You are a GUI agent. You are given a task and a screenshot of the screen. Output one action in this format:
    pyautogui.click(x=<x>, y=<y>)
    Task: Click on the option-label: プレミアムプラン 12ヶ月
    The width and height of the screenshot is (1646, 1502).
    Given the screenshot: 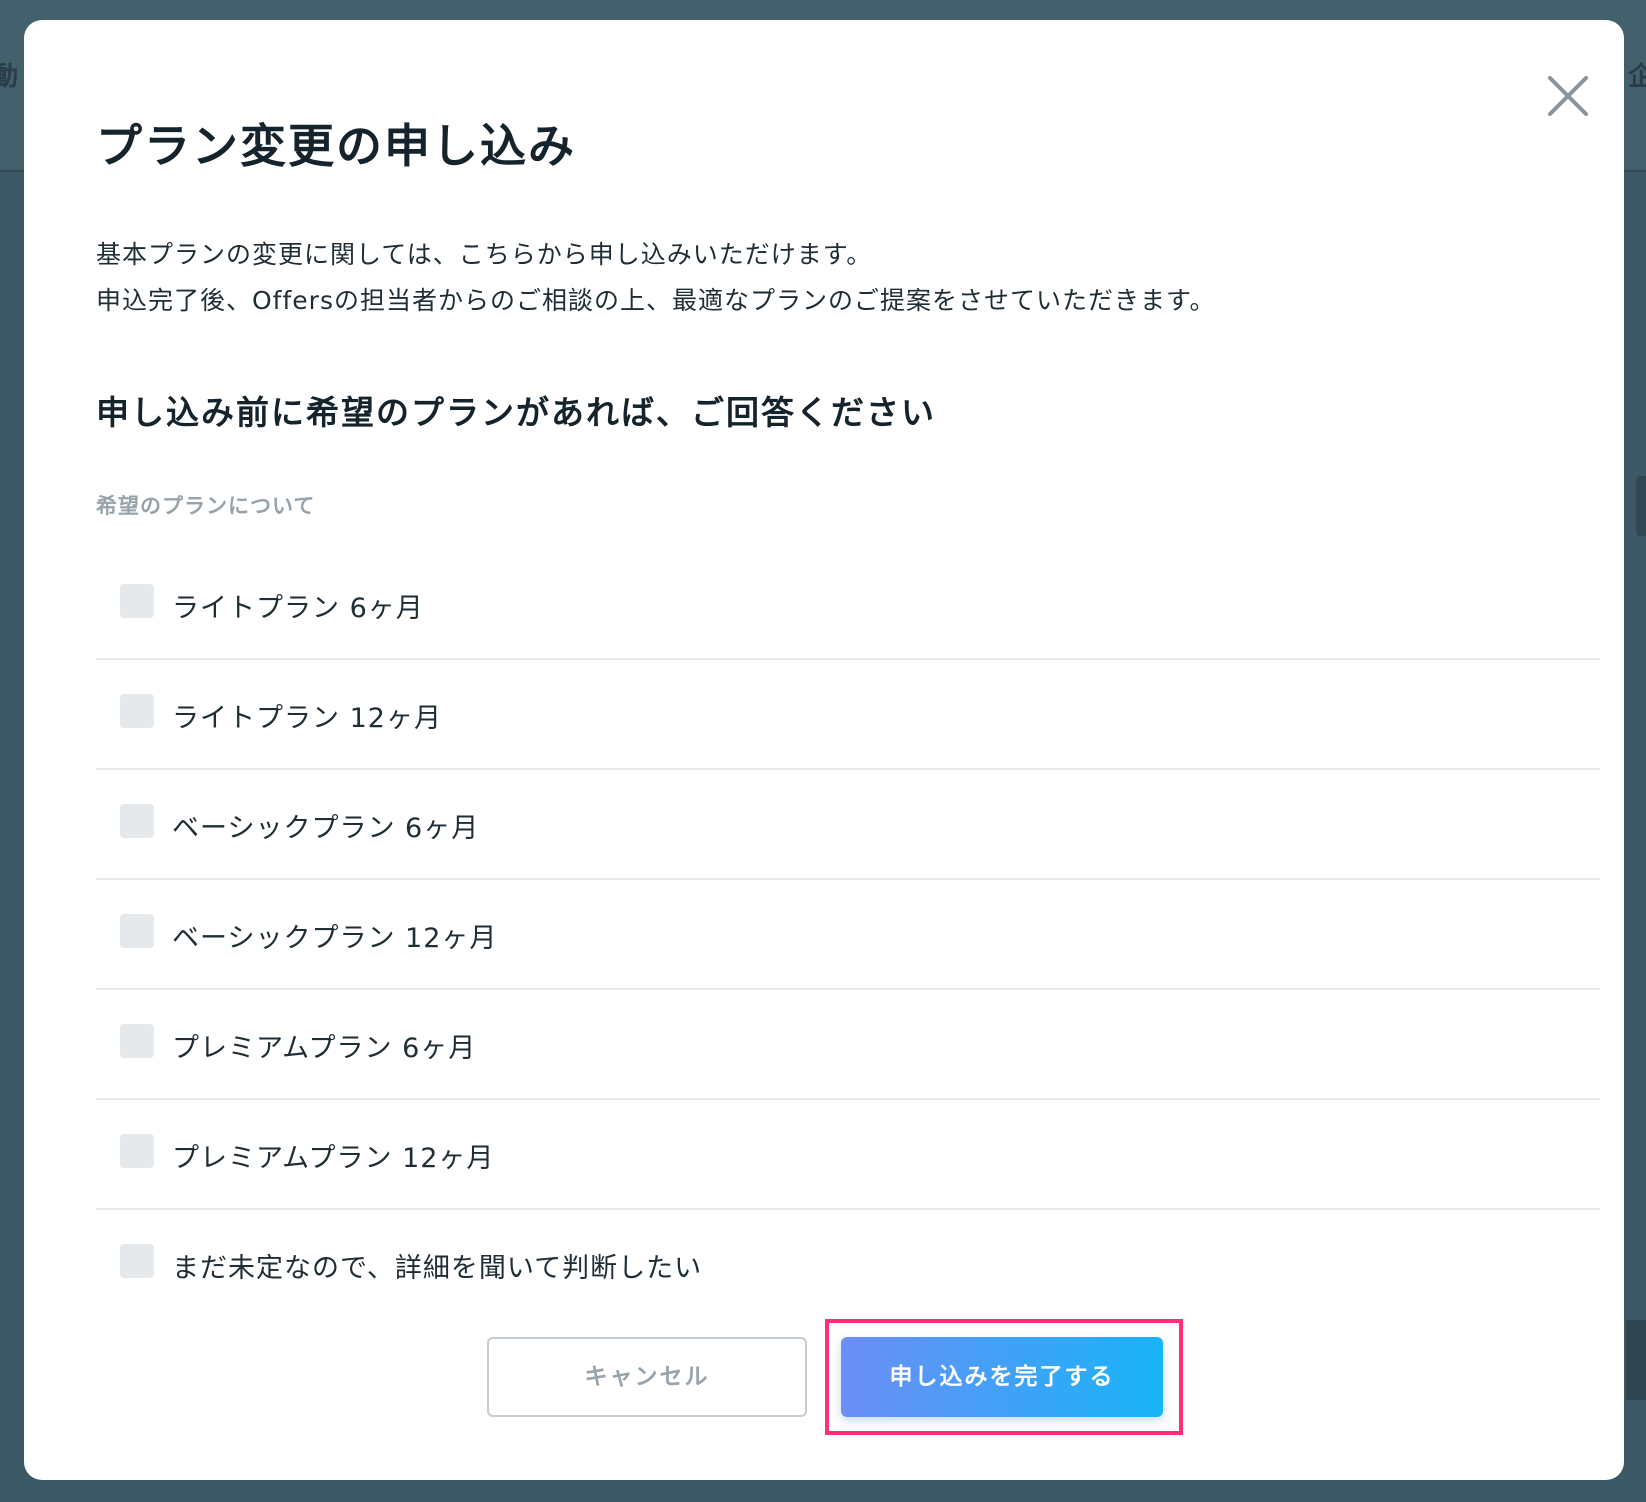 What is the action you would take?
    pyautogui.click(x=333, y=1158)
    